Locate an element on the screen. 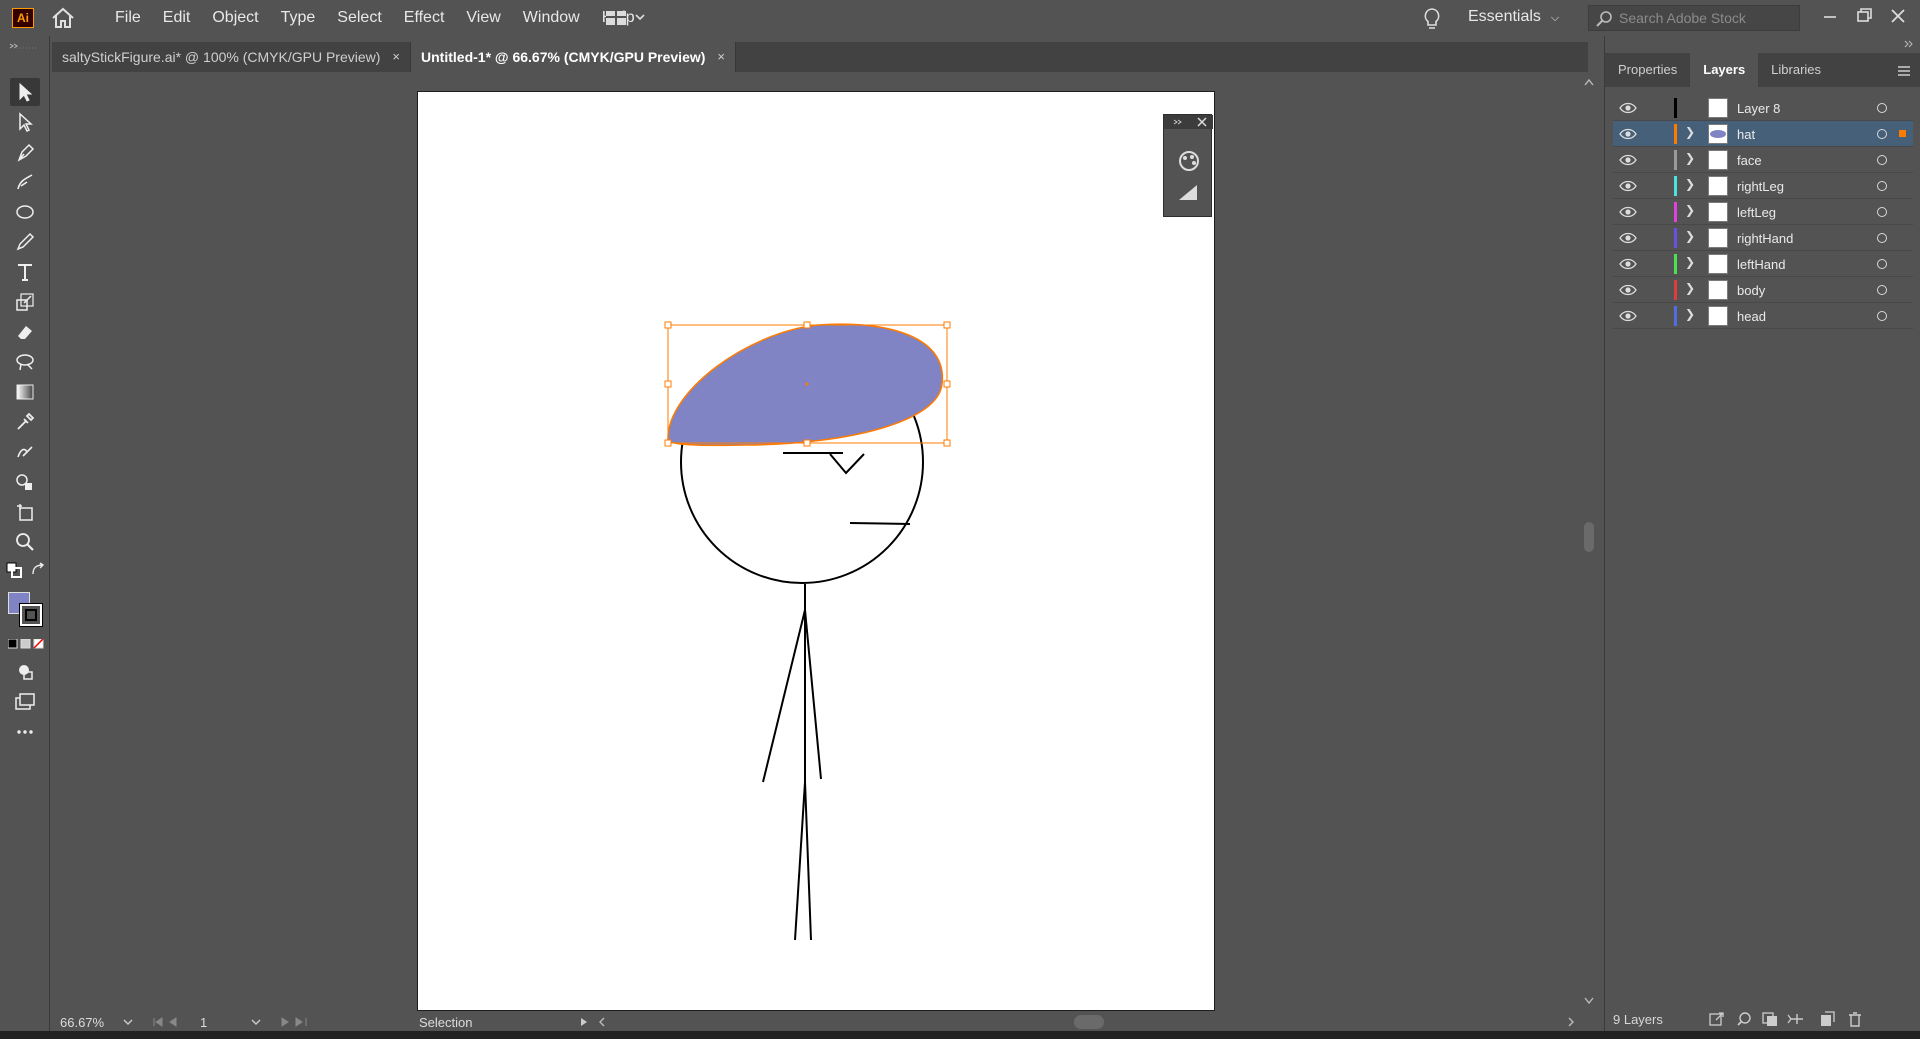 This screenshot has width=1920, height=1039. stock-search-field is located at coordinates (1694, 18).